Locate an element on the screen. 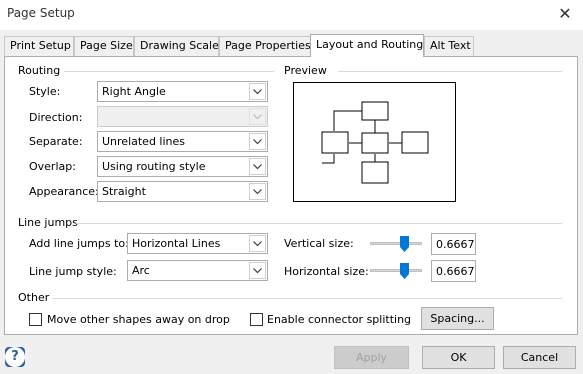  tab-print-setup: Print Setup is located at coordinates (39, 46).